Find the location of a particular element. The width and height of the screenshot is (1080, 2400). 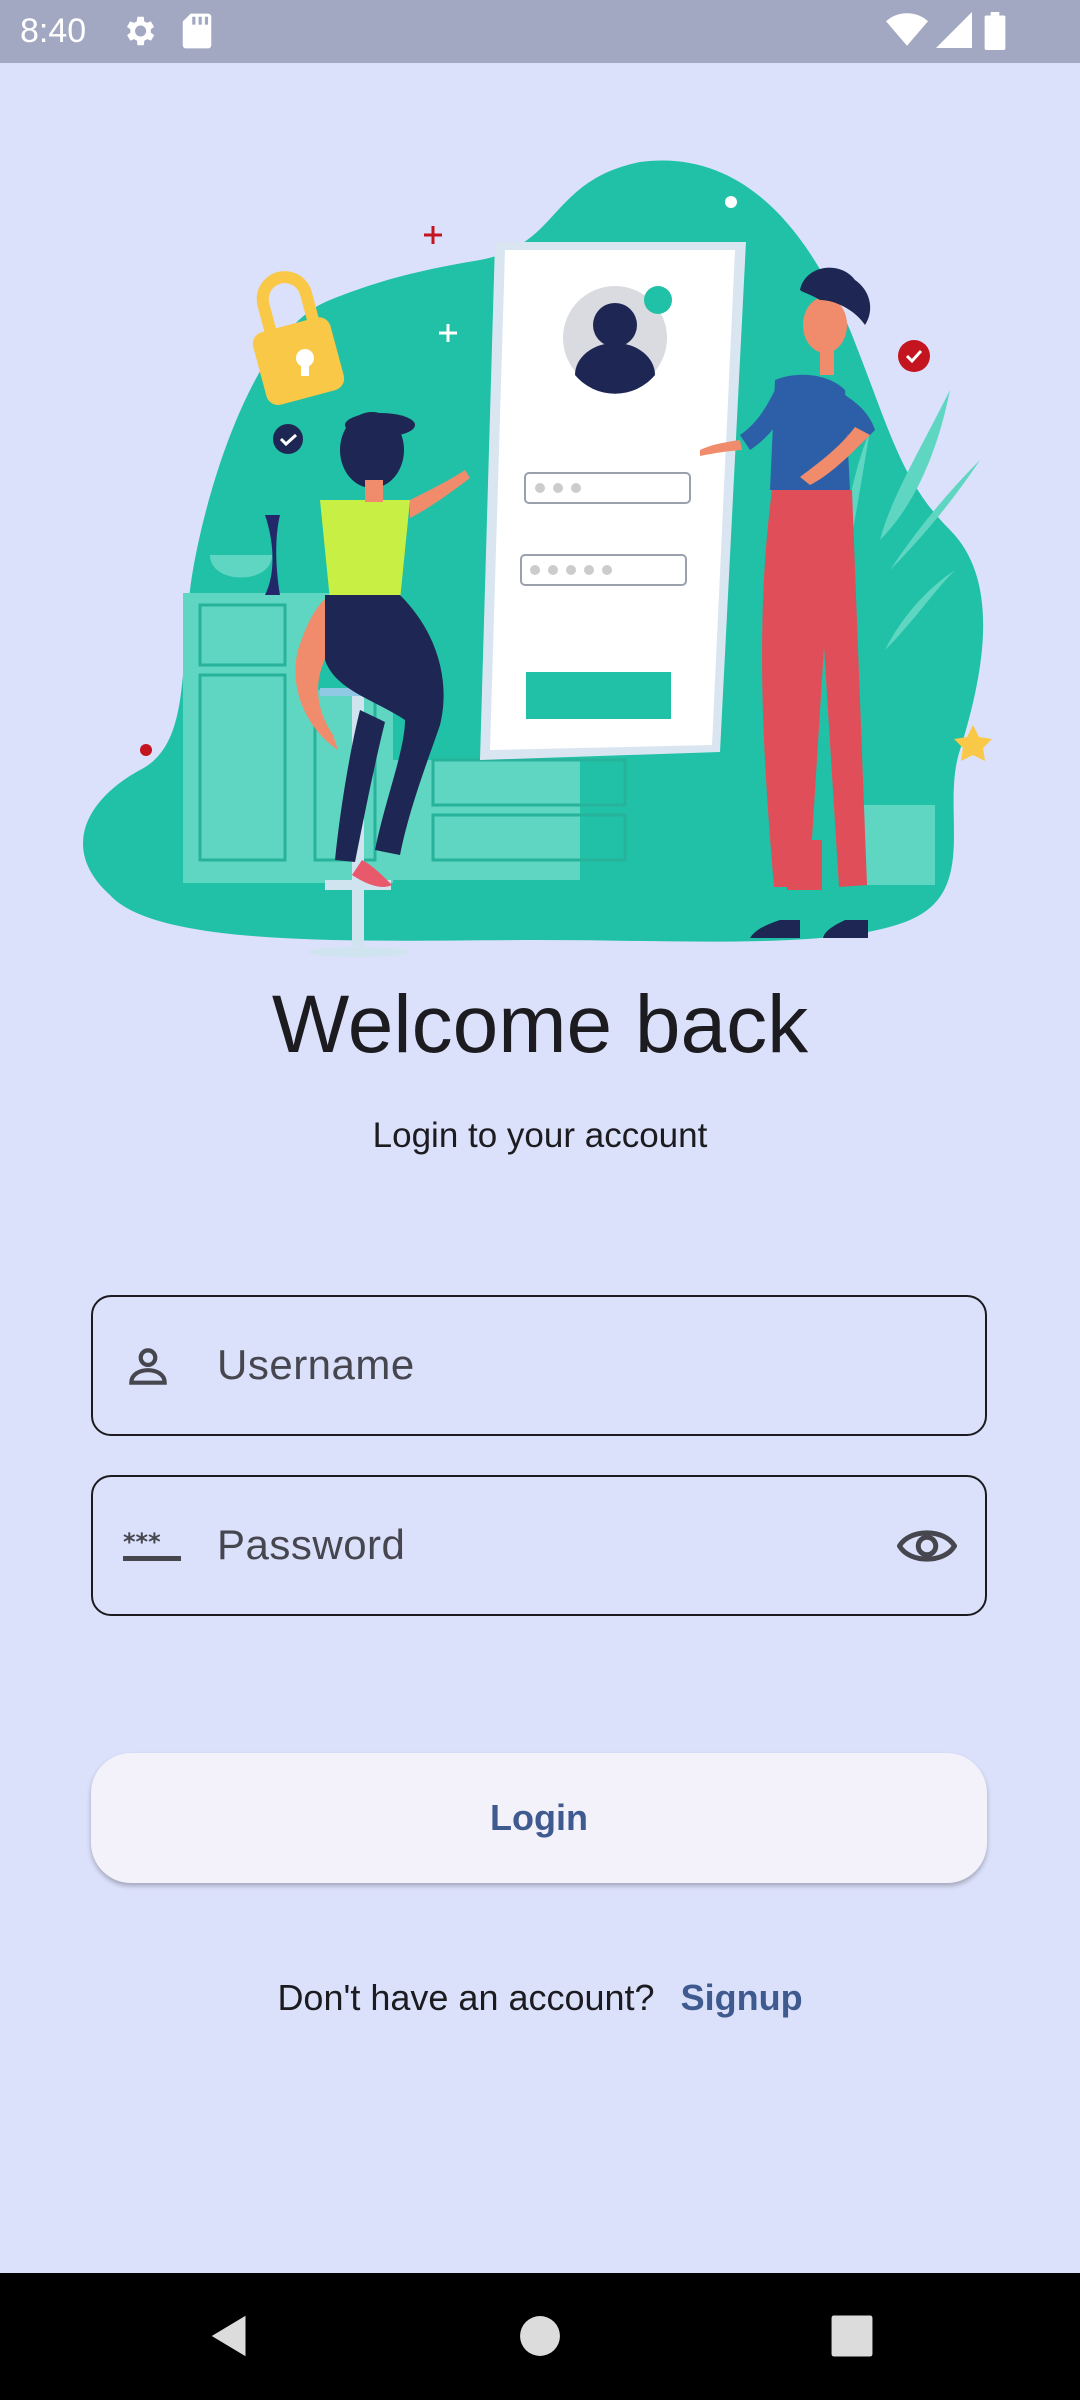

home-icon is located at coordinates (540, 2336).